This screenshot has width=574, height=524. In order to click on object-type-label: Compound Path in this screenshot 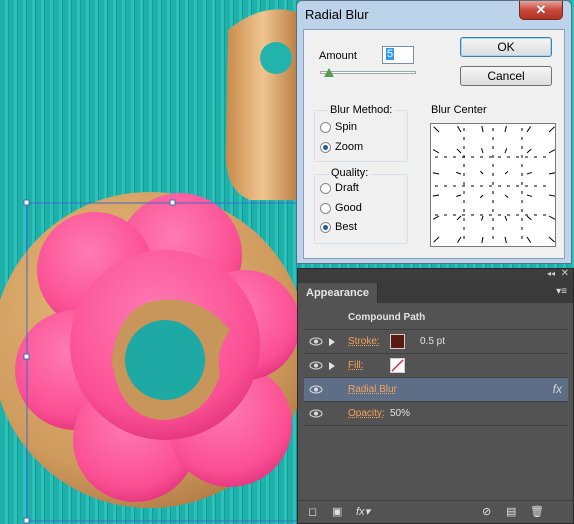, I will do `click(387, 317)`.